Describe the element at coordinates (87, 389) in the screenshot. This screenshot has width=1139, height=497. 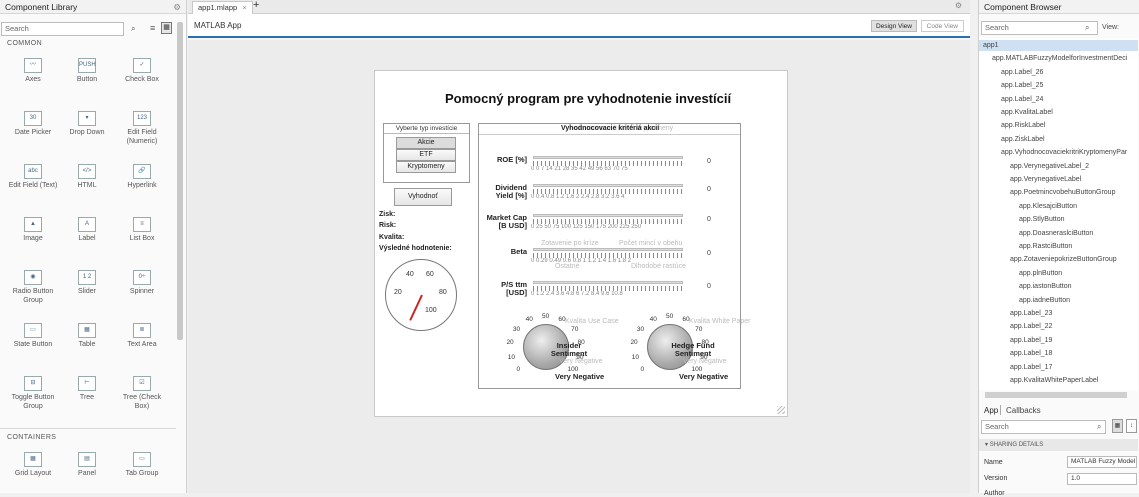
I see `library-item: ⊢ Tree` at that location.